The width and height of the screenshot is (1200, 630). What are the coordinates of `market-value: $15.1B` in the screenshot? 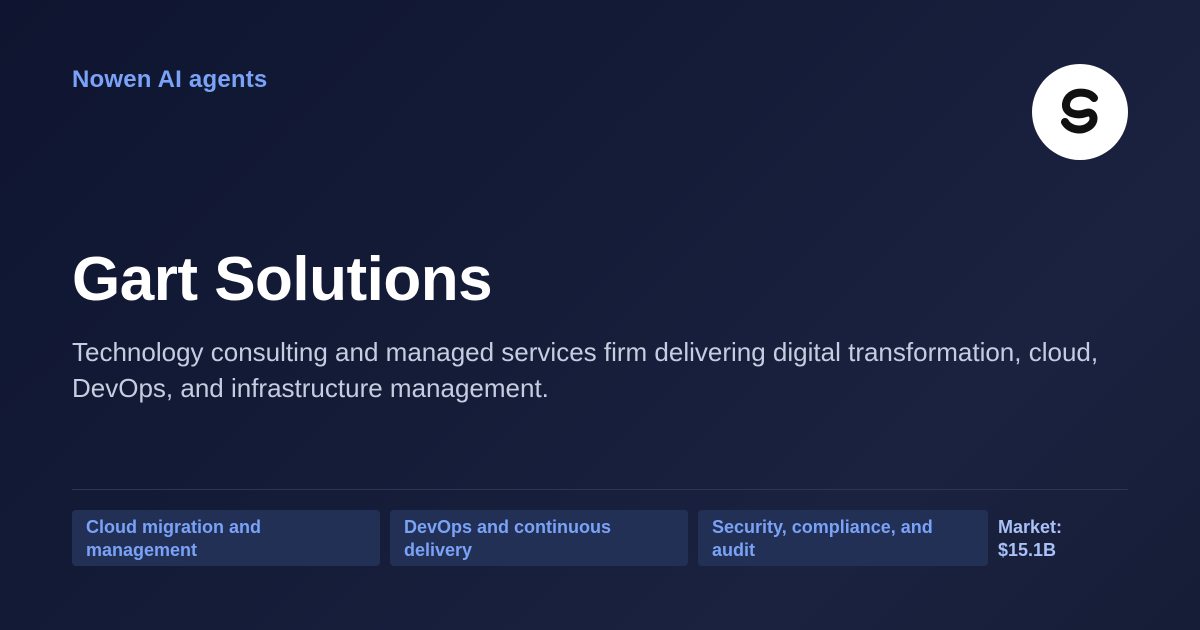 It's located at (1027, 550).